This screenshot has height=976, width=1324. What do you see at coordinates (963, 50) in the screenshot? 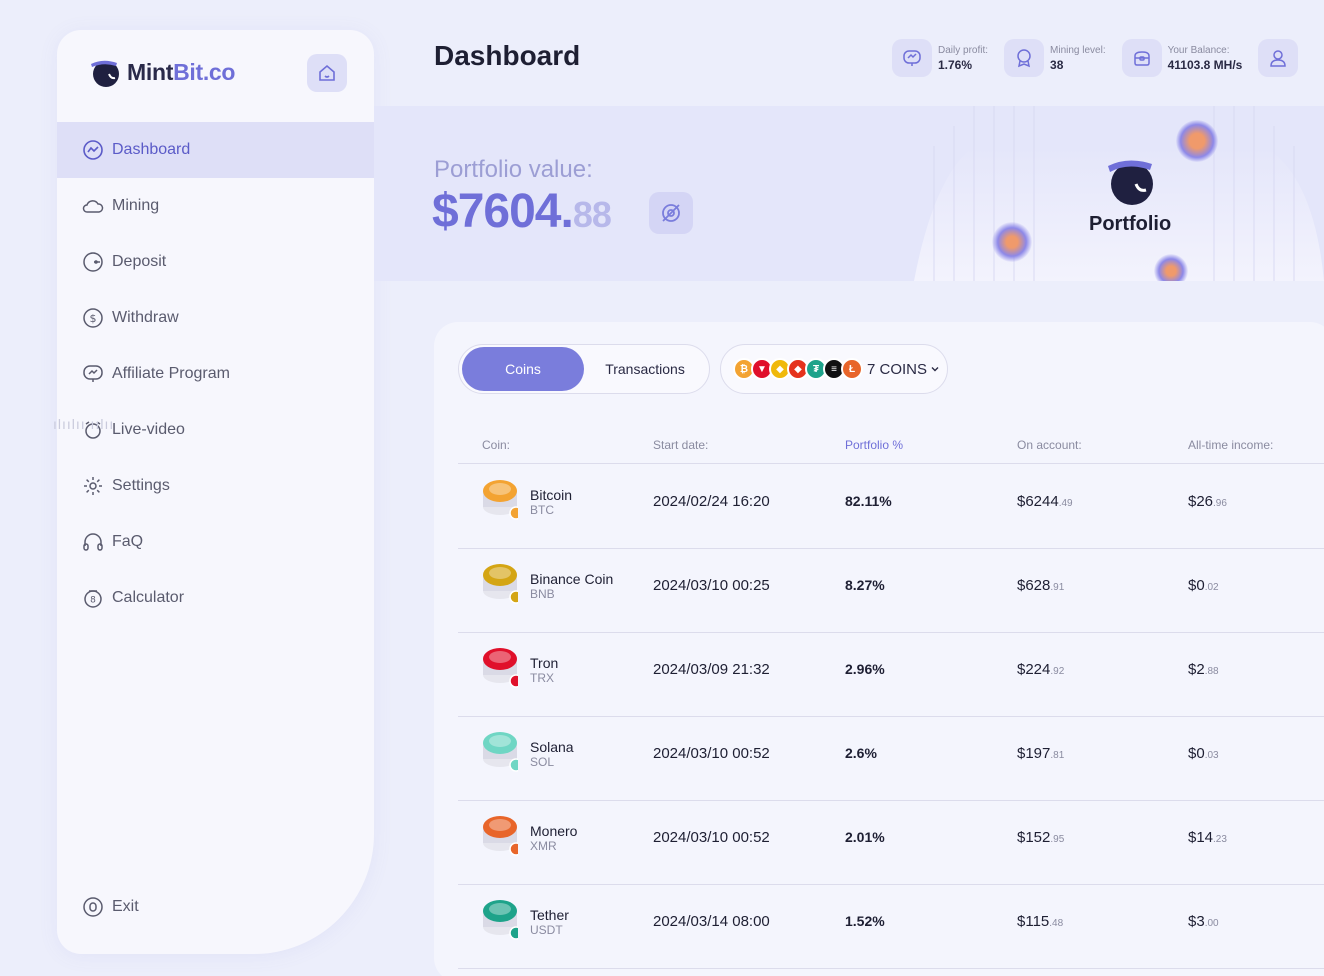
I see `stat-label: Daily profit:` at bounding box center [963, 50].